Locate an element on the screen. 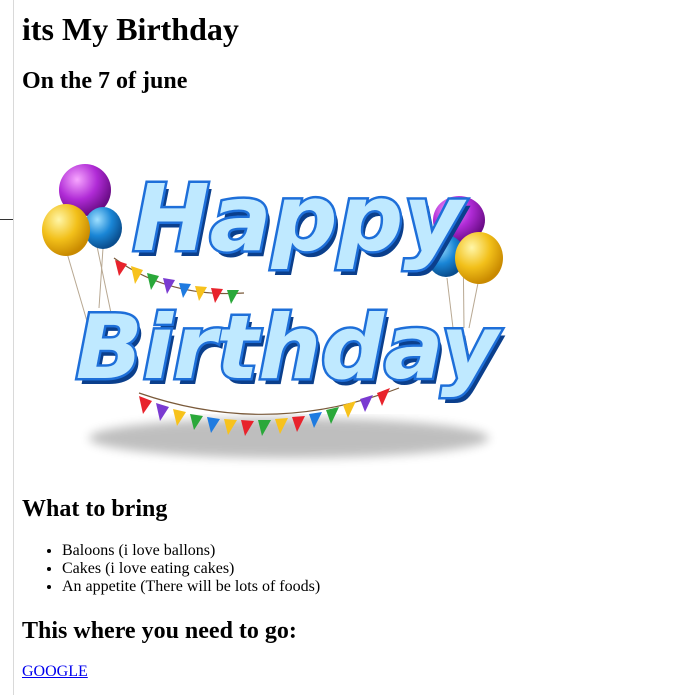  svg-text: Happy is located at coordinates (300, 218).